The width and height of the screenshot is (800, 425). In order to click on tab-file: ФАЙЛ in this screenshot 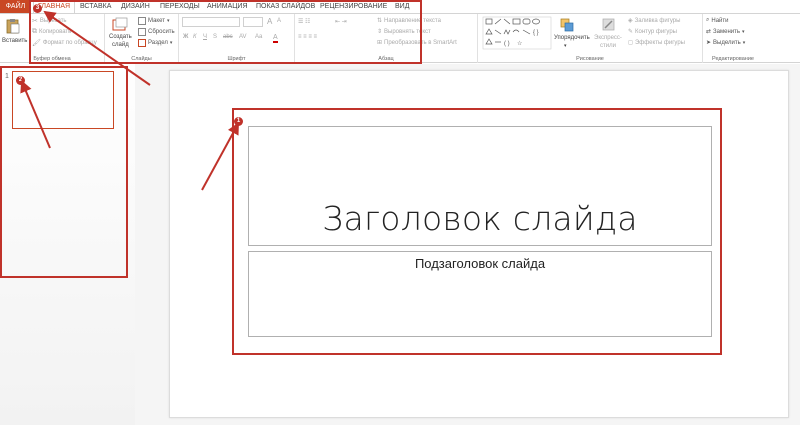, I will do `click(15, 6)`.